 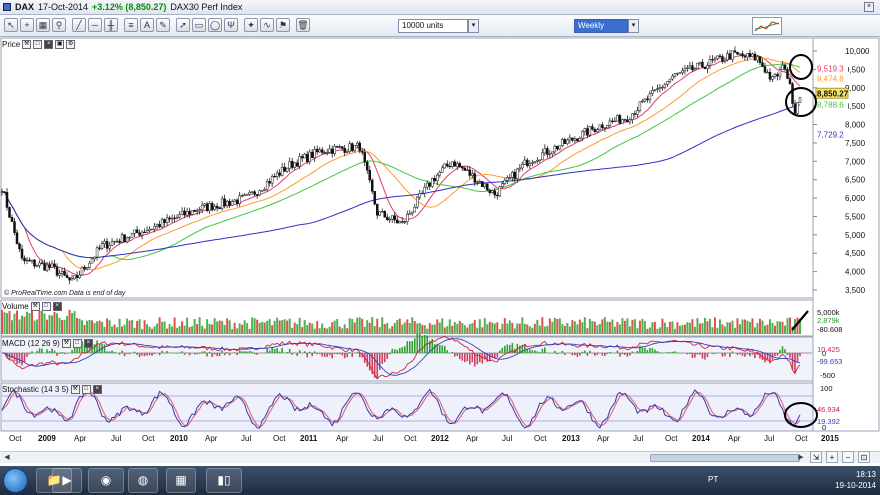 I want to click on prorealtime-icon: ▮▯, so click(x=224, y=480).